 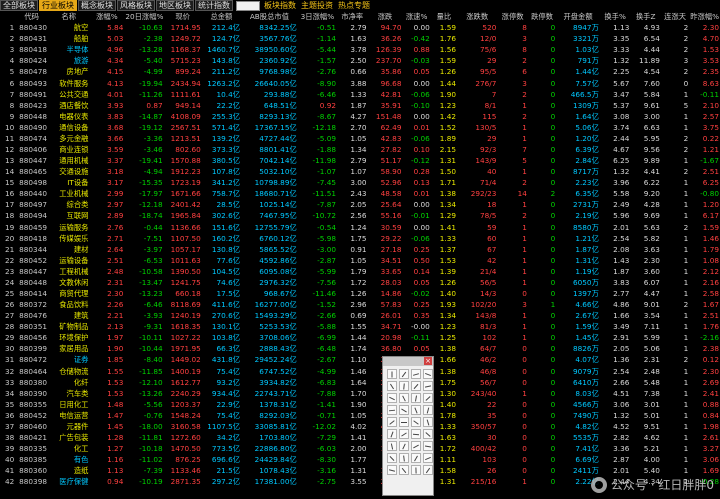 What do you see at coordinates (68, 16) in the screenshot?
I see `column-header: 名称` at bounding box center [68, 16].